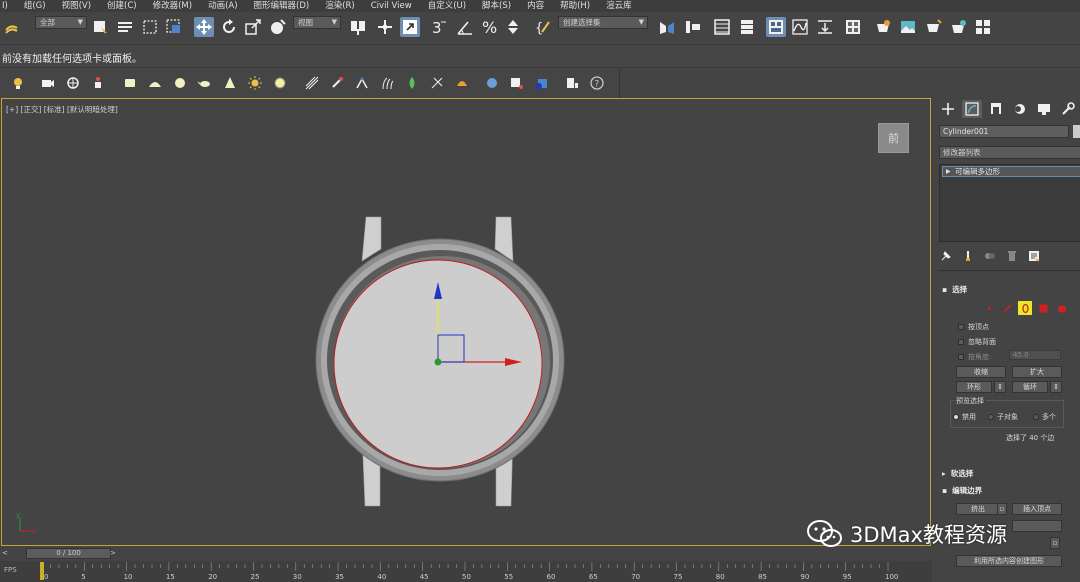 The height and width of the screenshot is (582, 1080). What do you see at coordinates (1009, 473) in the screenshot?
I see `soft-selection-rollout-header: ▸ 软选择` at bounding box center [1009, 473].